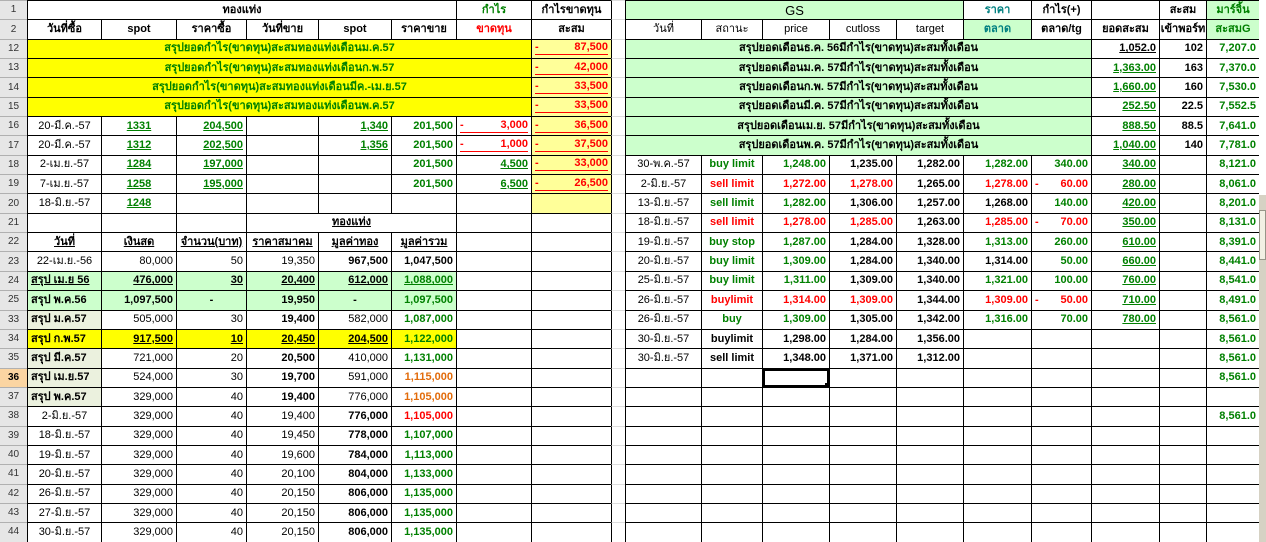 Image resolution: width=1266 pixels, height=542 pixels. I want to click on row-header-15: 15, so click(13, 106).